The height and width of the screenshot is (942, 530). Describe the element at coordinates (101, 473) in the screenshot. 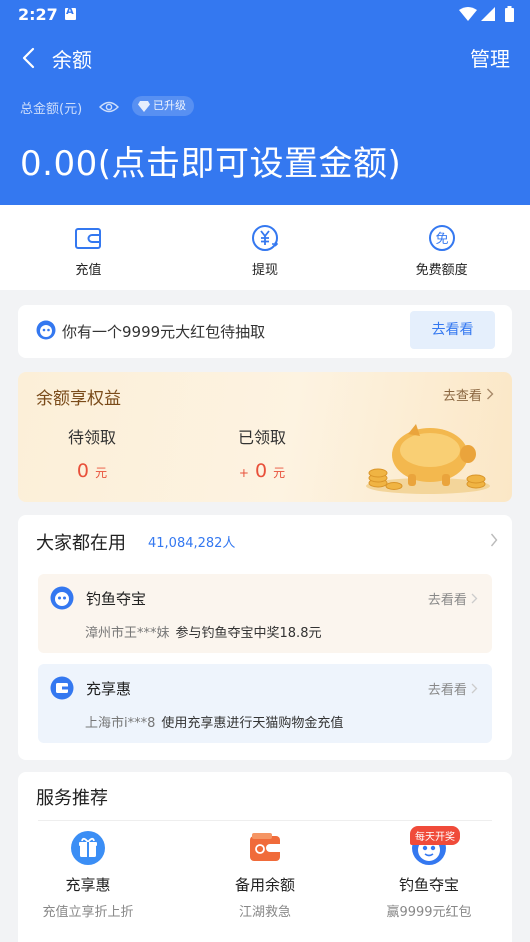

I see `pending-unit: 元` at that location.